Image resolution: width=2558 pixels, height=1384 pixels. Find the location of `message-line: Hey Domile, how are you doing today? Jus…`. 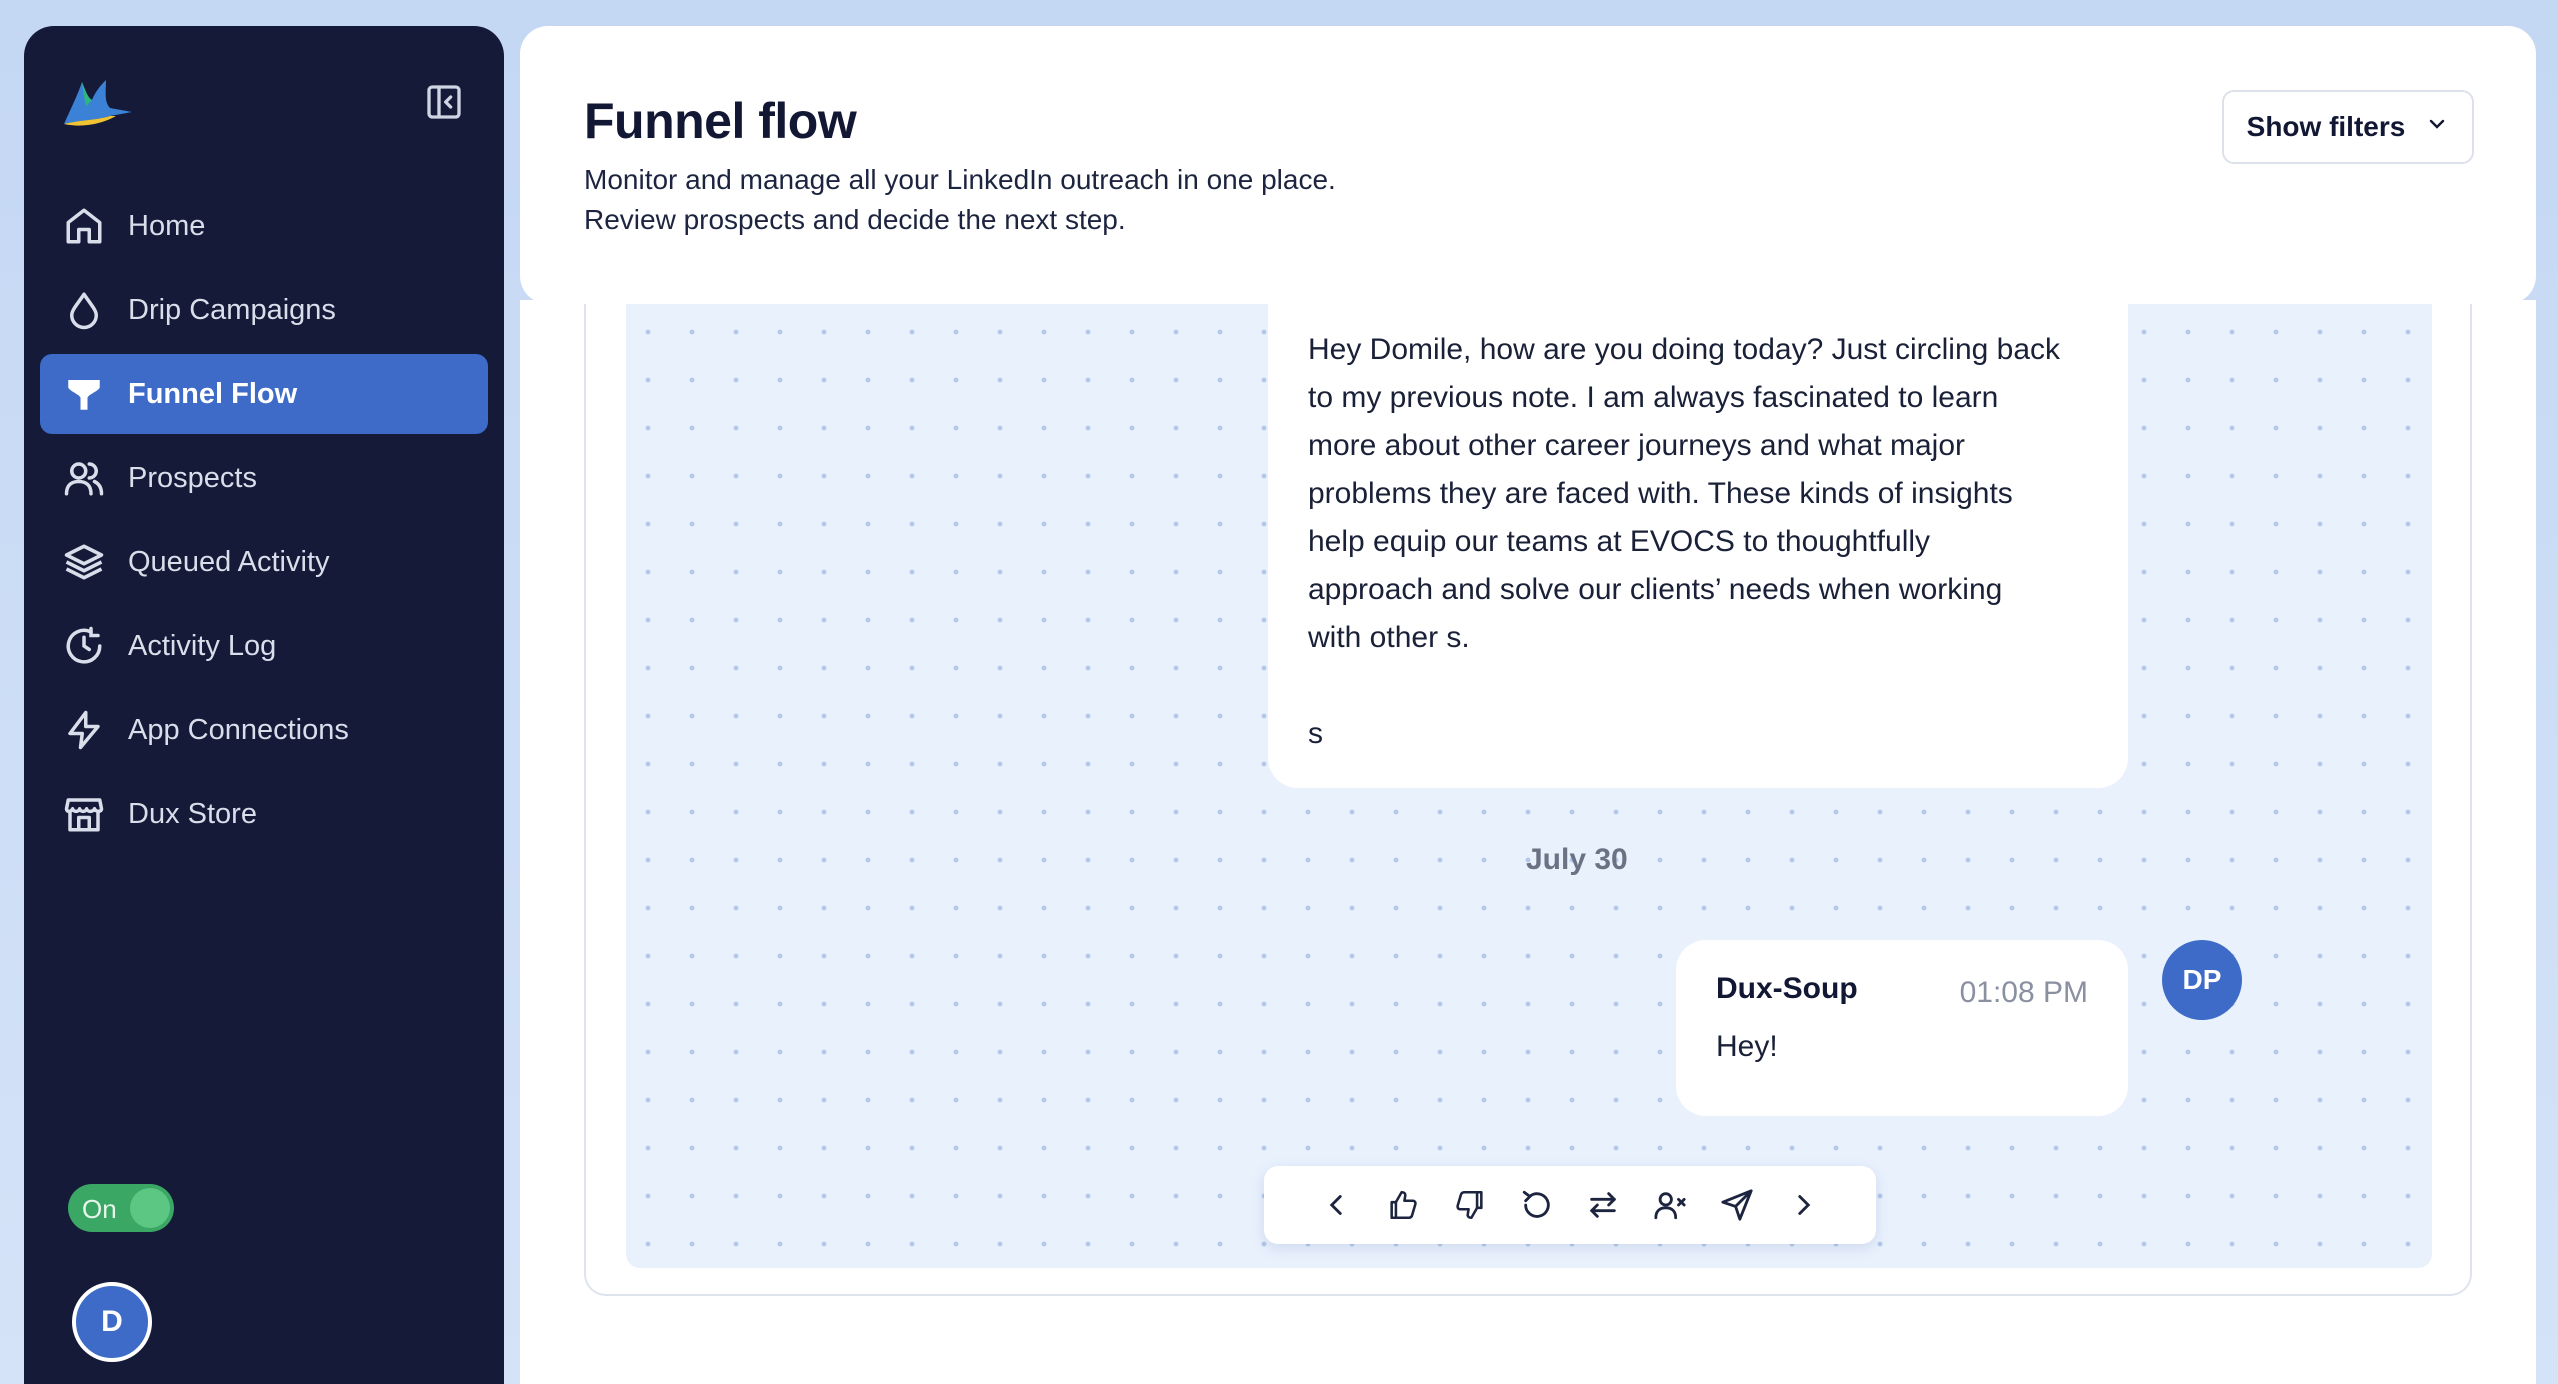

message-line: Hey Domile, how are you doing today? Jus… is located at coordinates (1684, 349).